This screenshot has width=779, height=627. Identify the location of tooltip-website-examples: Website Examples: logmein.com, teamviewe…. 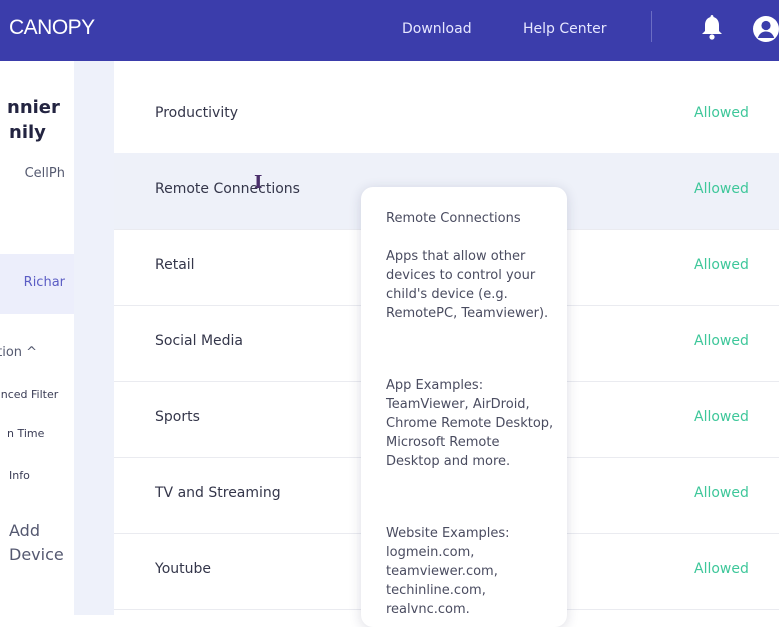
(448, 571).